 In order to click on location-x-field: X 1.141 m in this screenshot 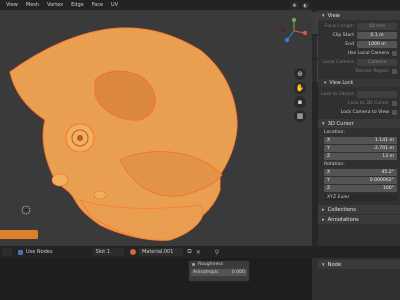, I will do `click(360, 140)`.